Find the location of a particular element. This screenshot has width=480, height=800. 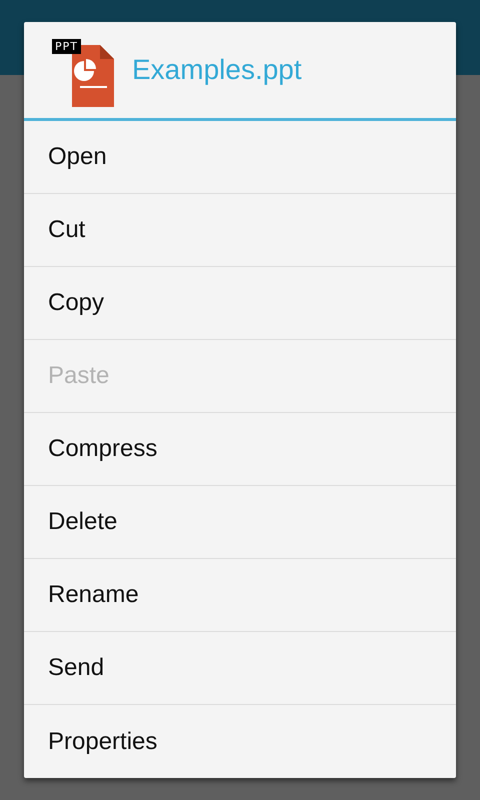

menu-item: Open is located at coordinates (240, 157).